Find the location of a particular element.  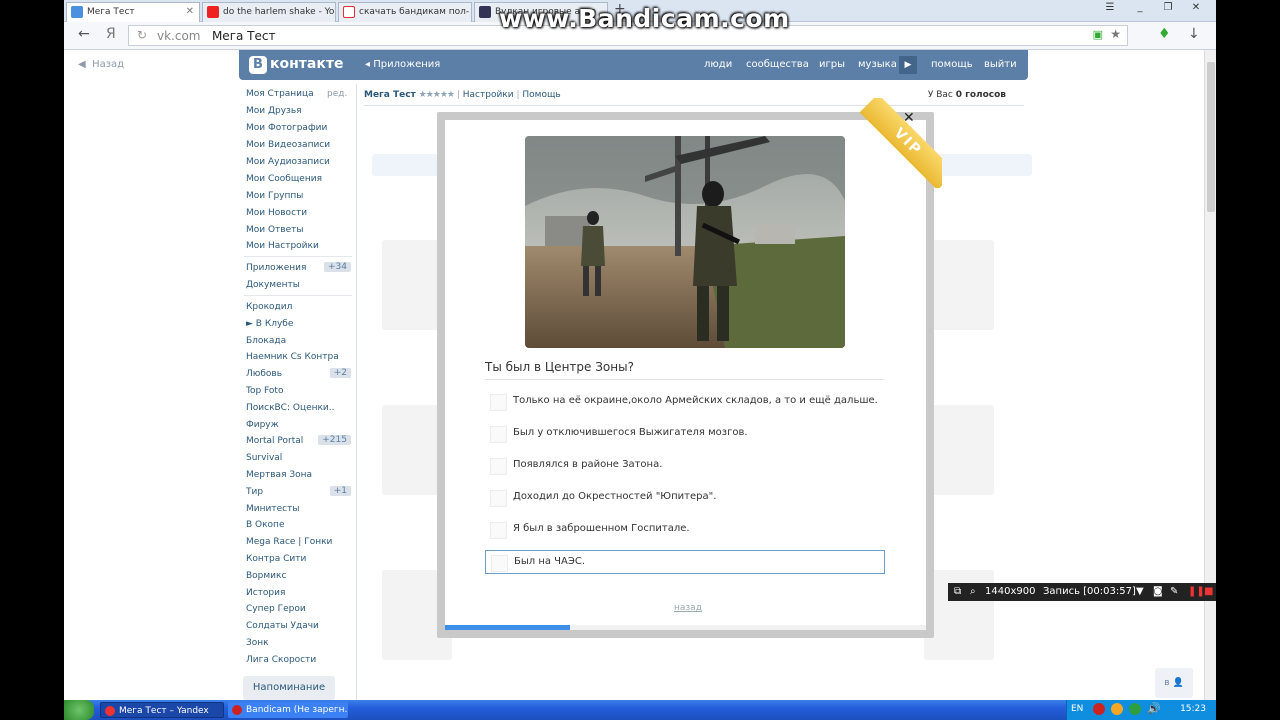

sidebar-game-item: Top Foto is located at coordinates (264, 391).